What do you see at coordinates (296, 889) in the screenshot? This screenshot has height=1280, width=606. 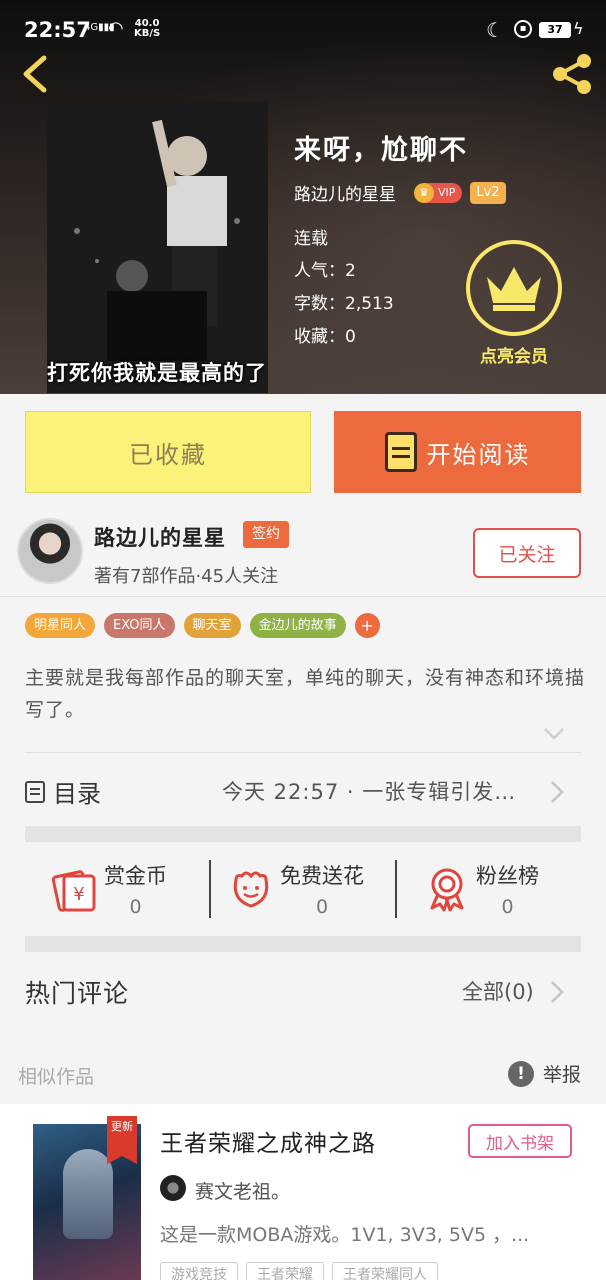 I see `send-flower-button: 免费送花 0` at bounding box center [296, 889].